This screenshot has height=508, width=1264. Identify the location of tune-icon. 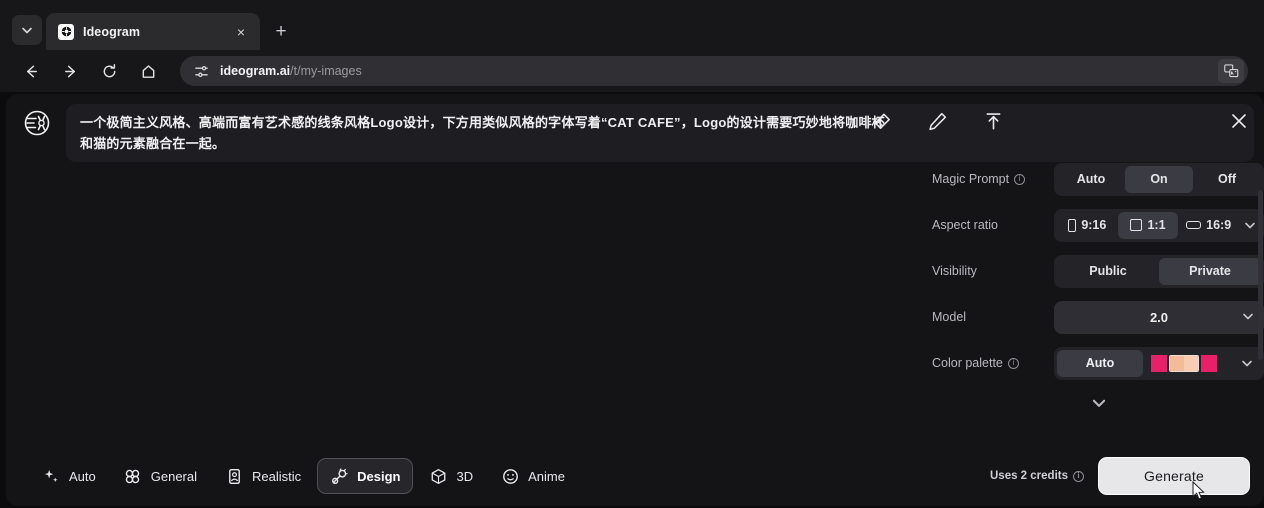
(201, 71).